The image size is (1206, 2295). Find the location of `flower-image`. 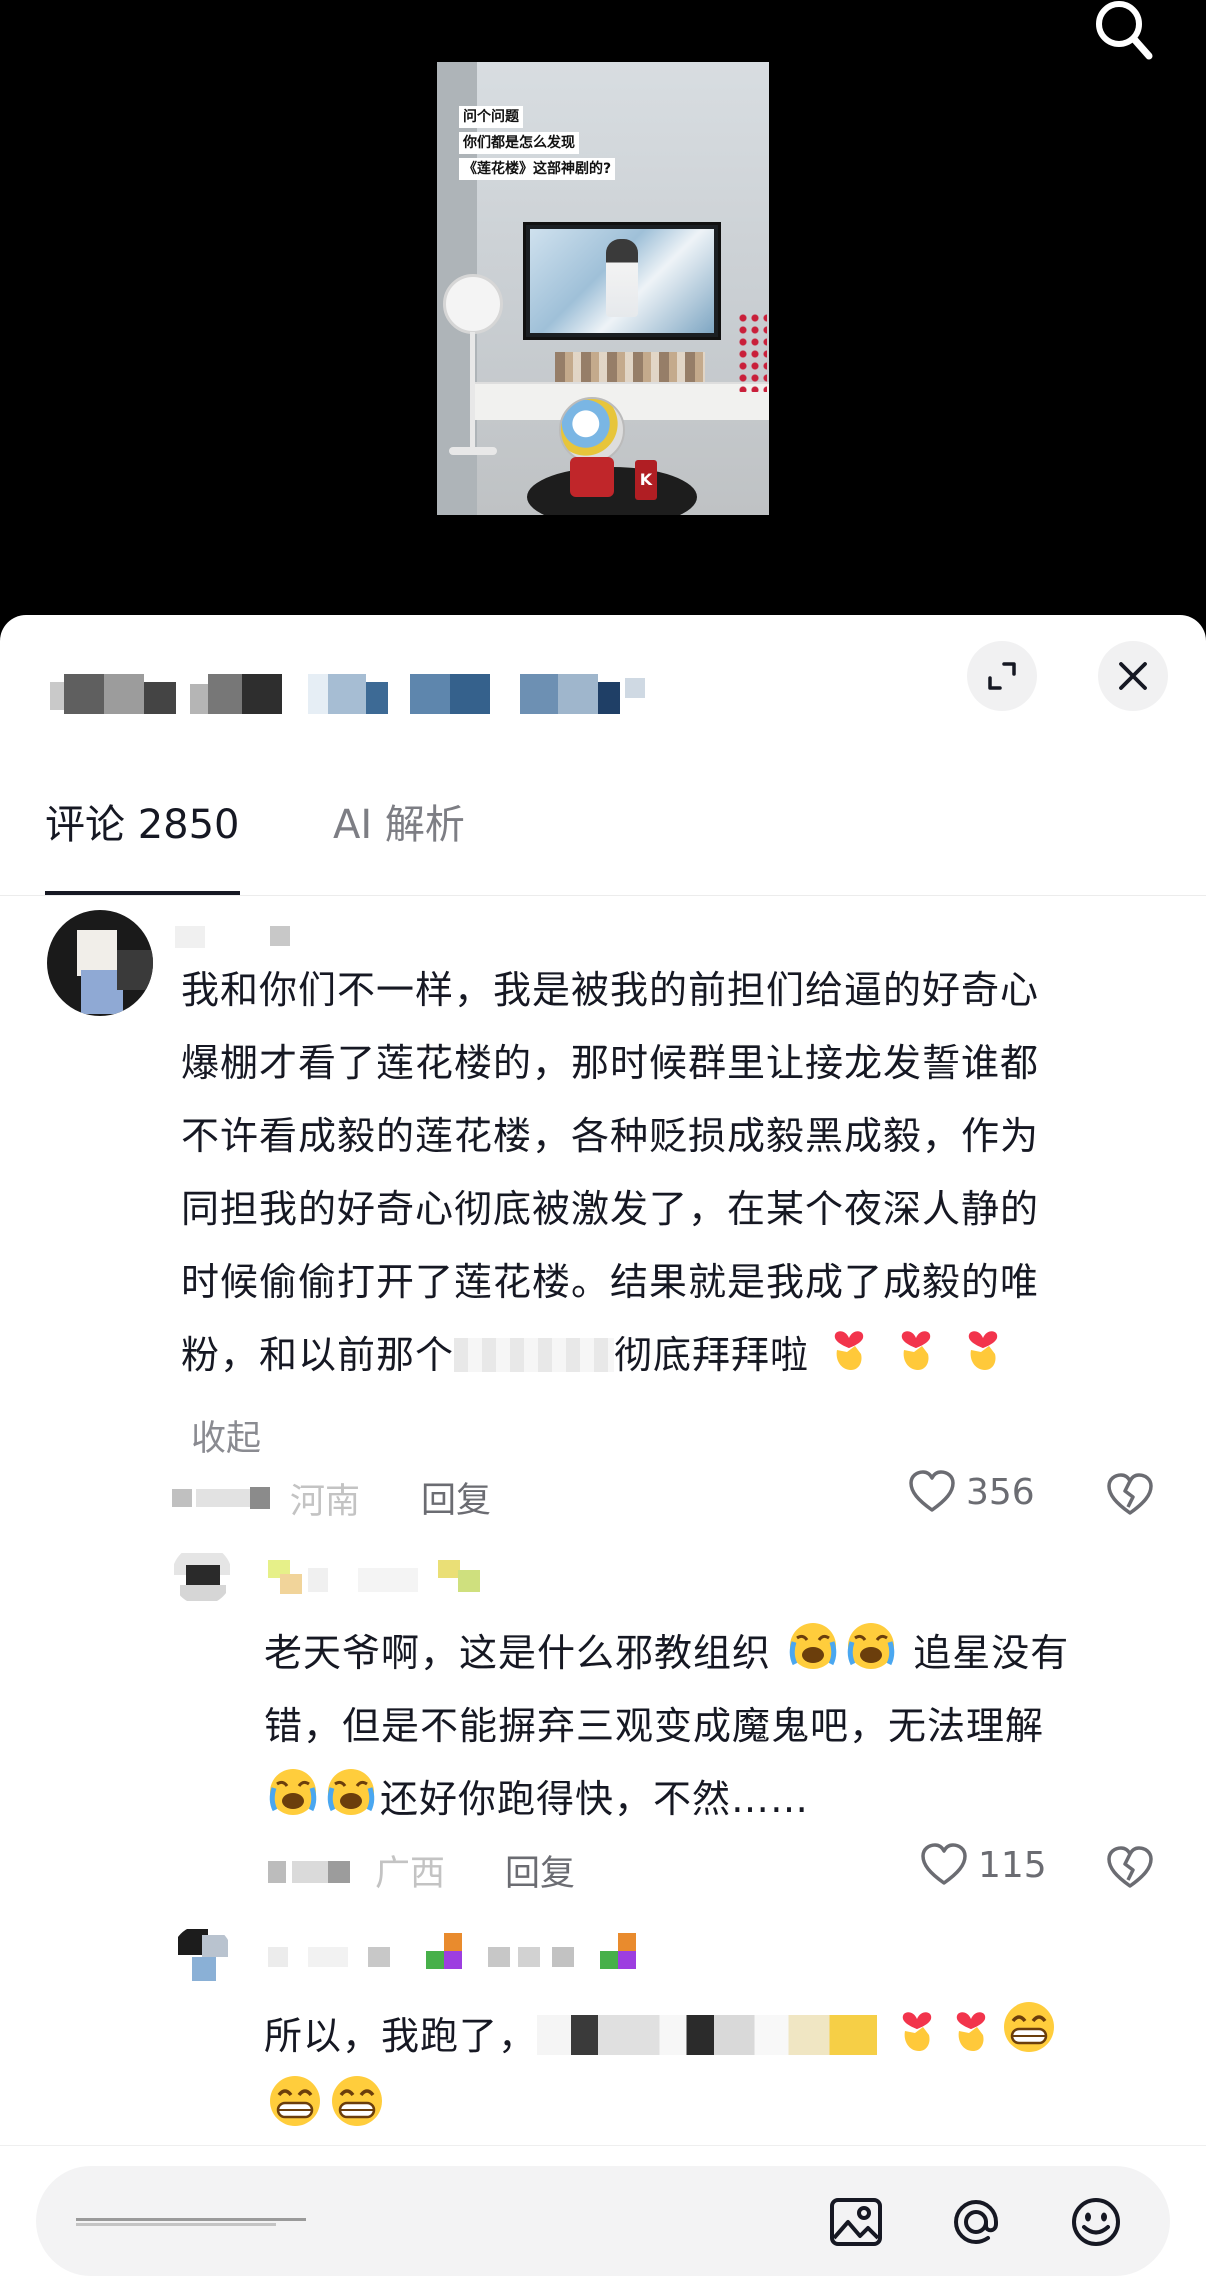

flower-image is located at coordinates (752, 352).